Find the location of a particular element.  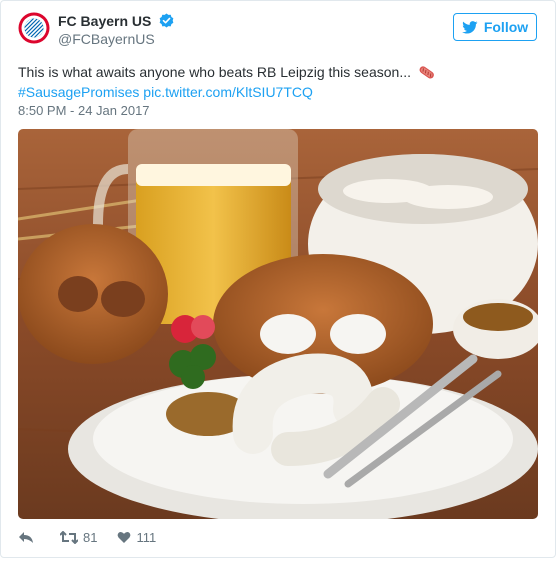

author-name: FC Bayern US is located at coordinates (104, 21).